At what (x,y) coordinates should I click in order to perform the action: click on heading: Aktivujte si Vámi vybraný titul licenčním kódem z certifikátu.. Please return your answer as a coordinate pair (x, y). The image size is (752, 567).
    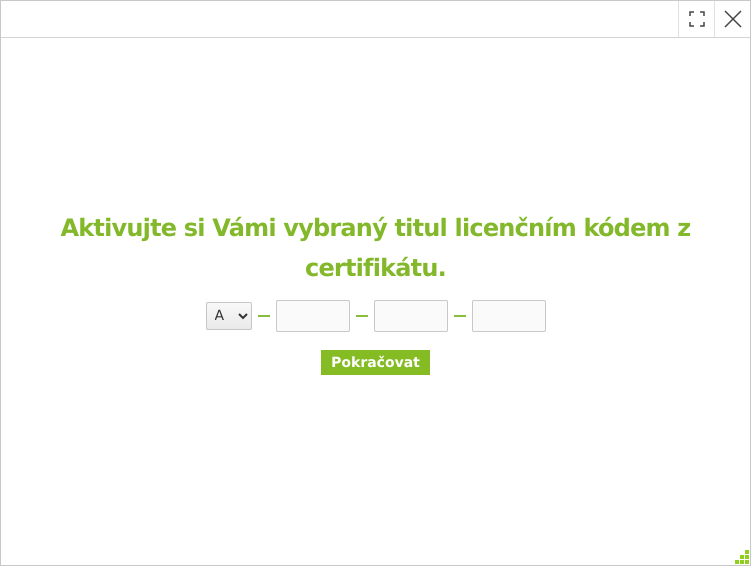
    Looking at the image, I should click on (376, 248).